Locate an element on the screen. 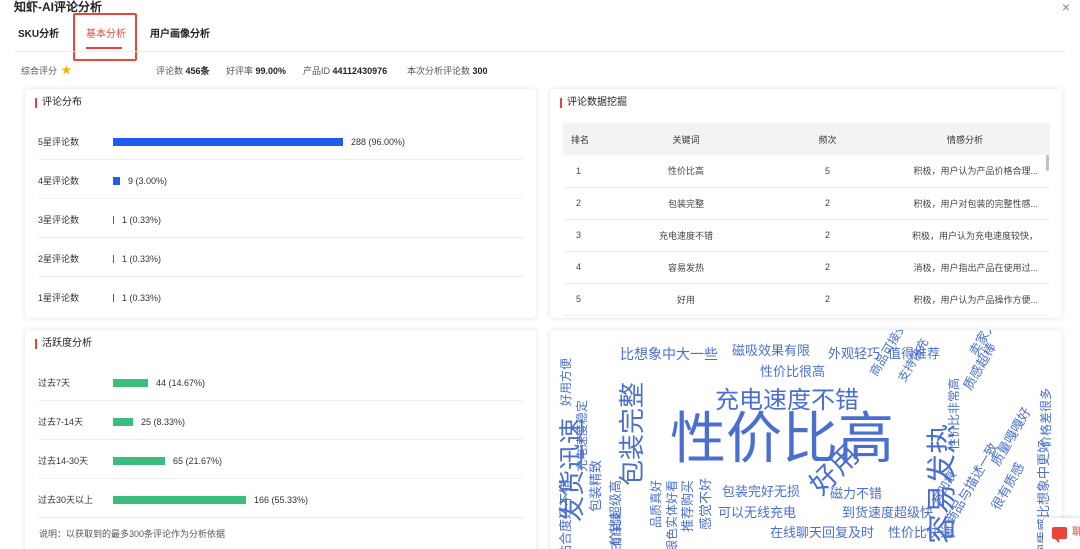  tab-user-profile-analysis: 用户画像分析 is located at coordinates (180, 35).